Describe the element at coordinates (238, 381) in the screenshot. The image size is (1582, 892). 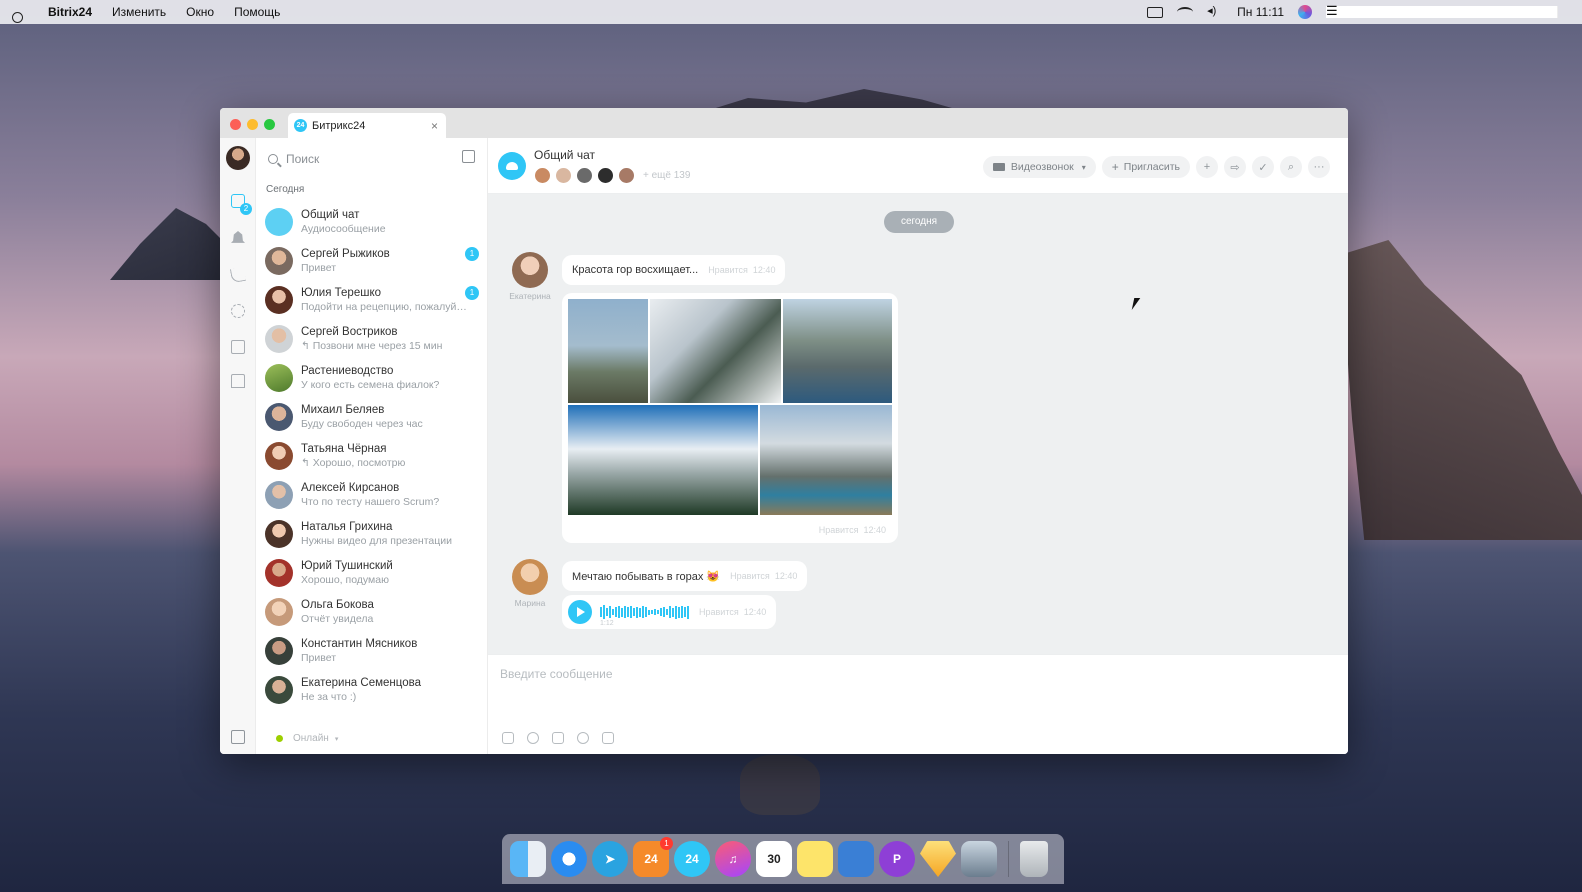
I see `disk-icon` at that location.